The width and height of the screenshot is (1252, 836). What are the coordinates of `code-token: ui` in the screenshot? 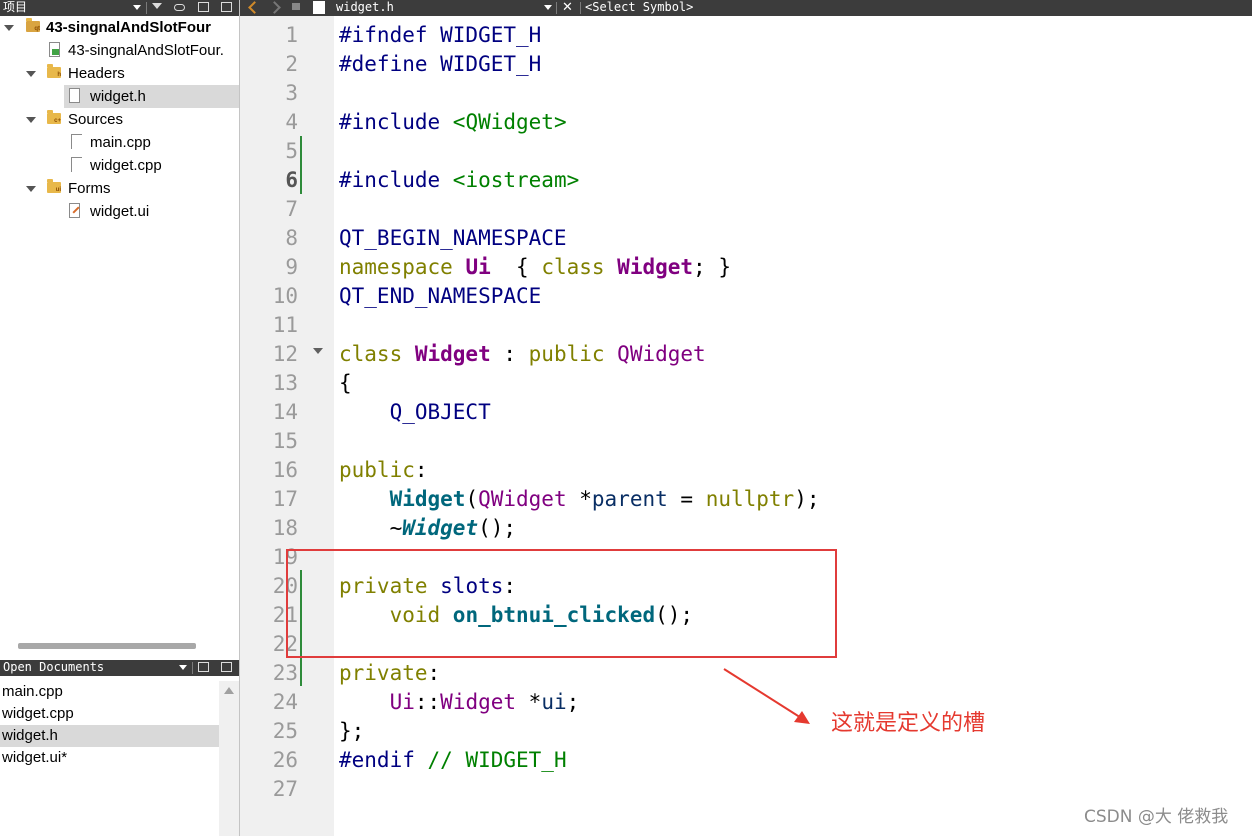 It's located at (554, 702).